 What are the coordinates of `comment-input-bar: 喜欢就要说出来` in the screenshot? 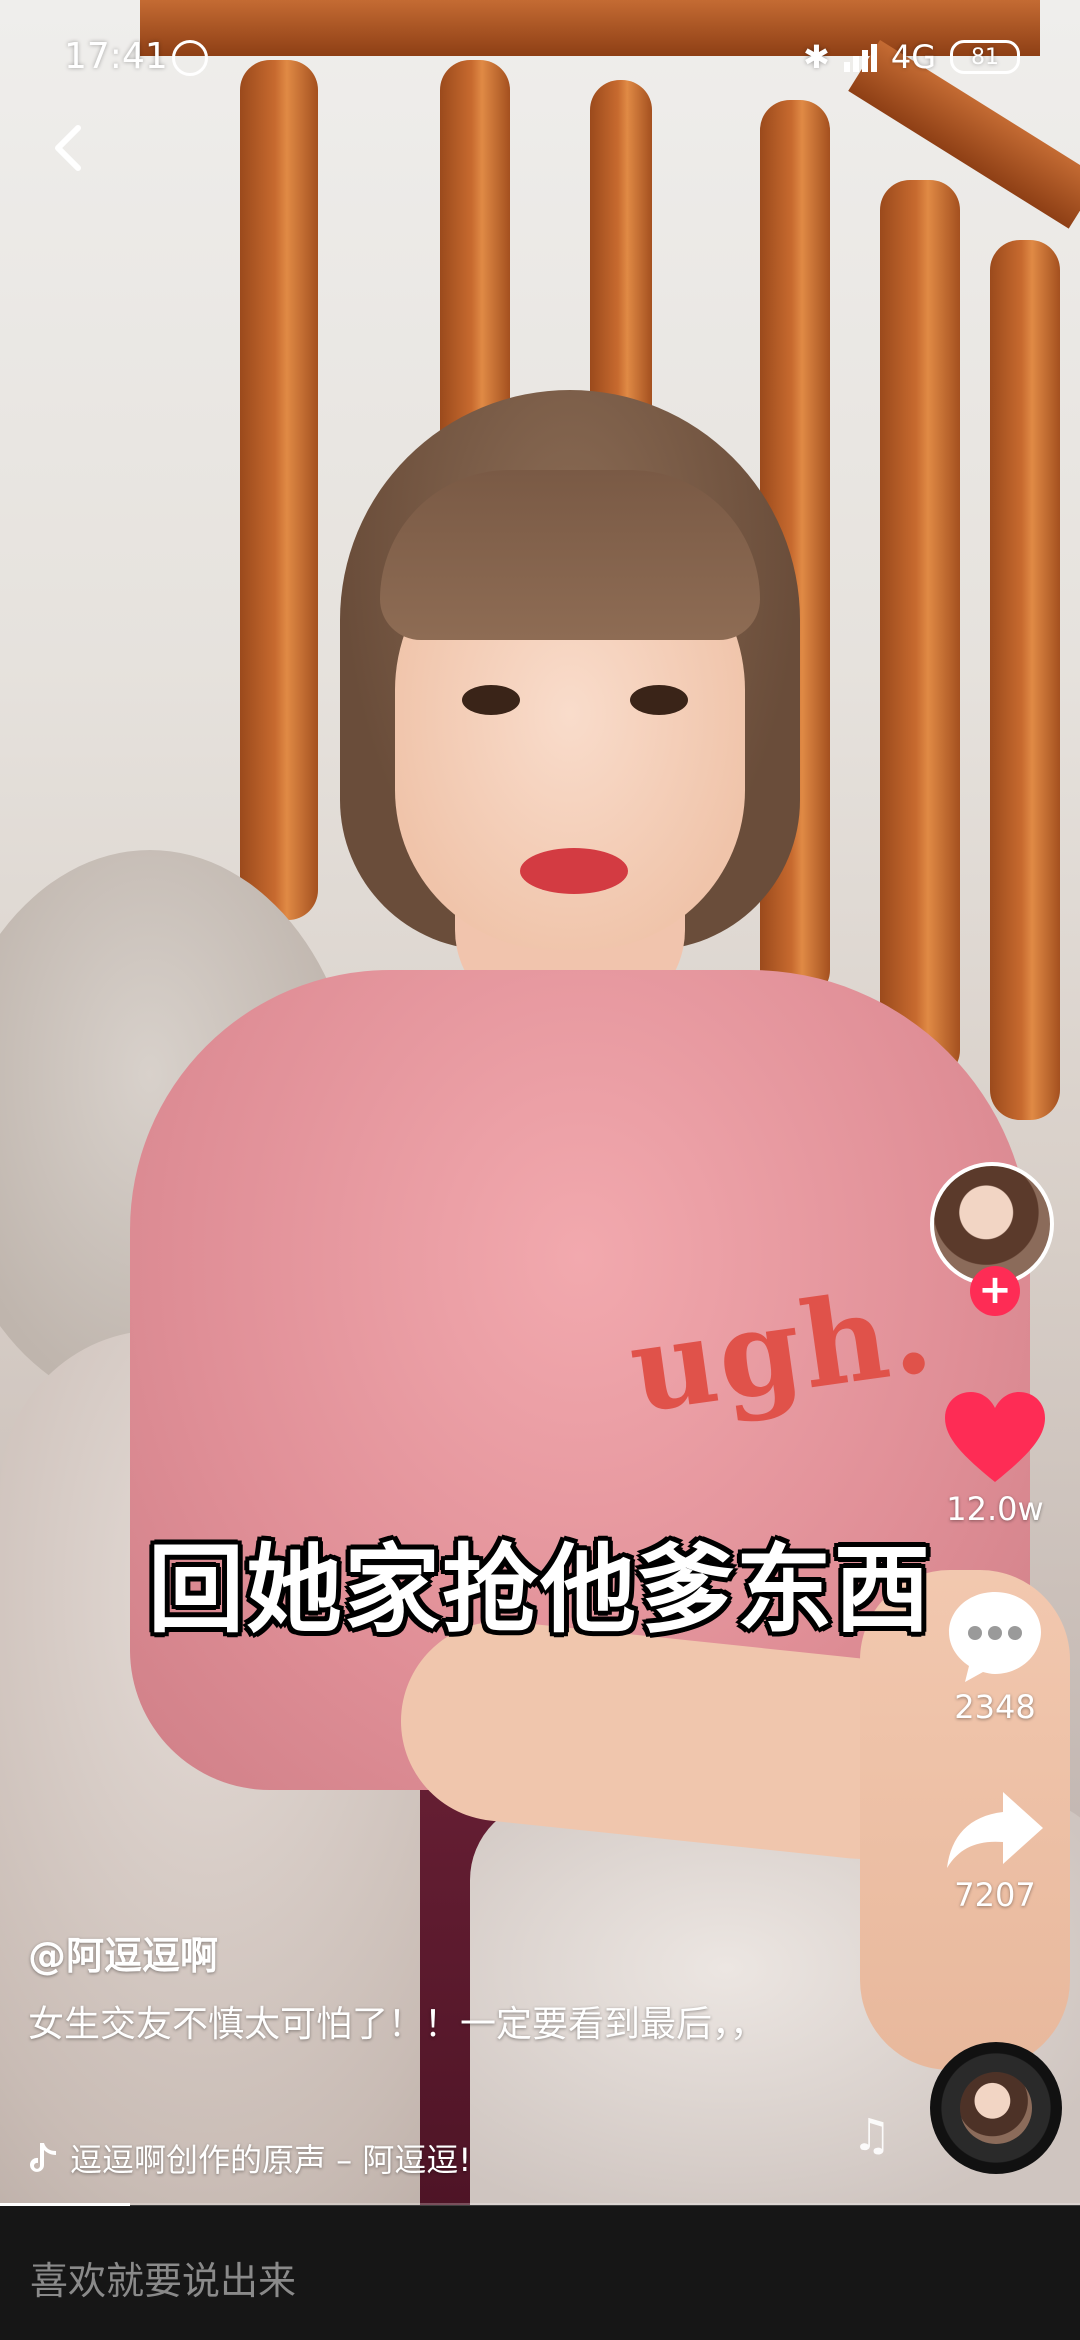 It's located at (540, 2273).